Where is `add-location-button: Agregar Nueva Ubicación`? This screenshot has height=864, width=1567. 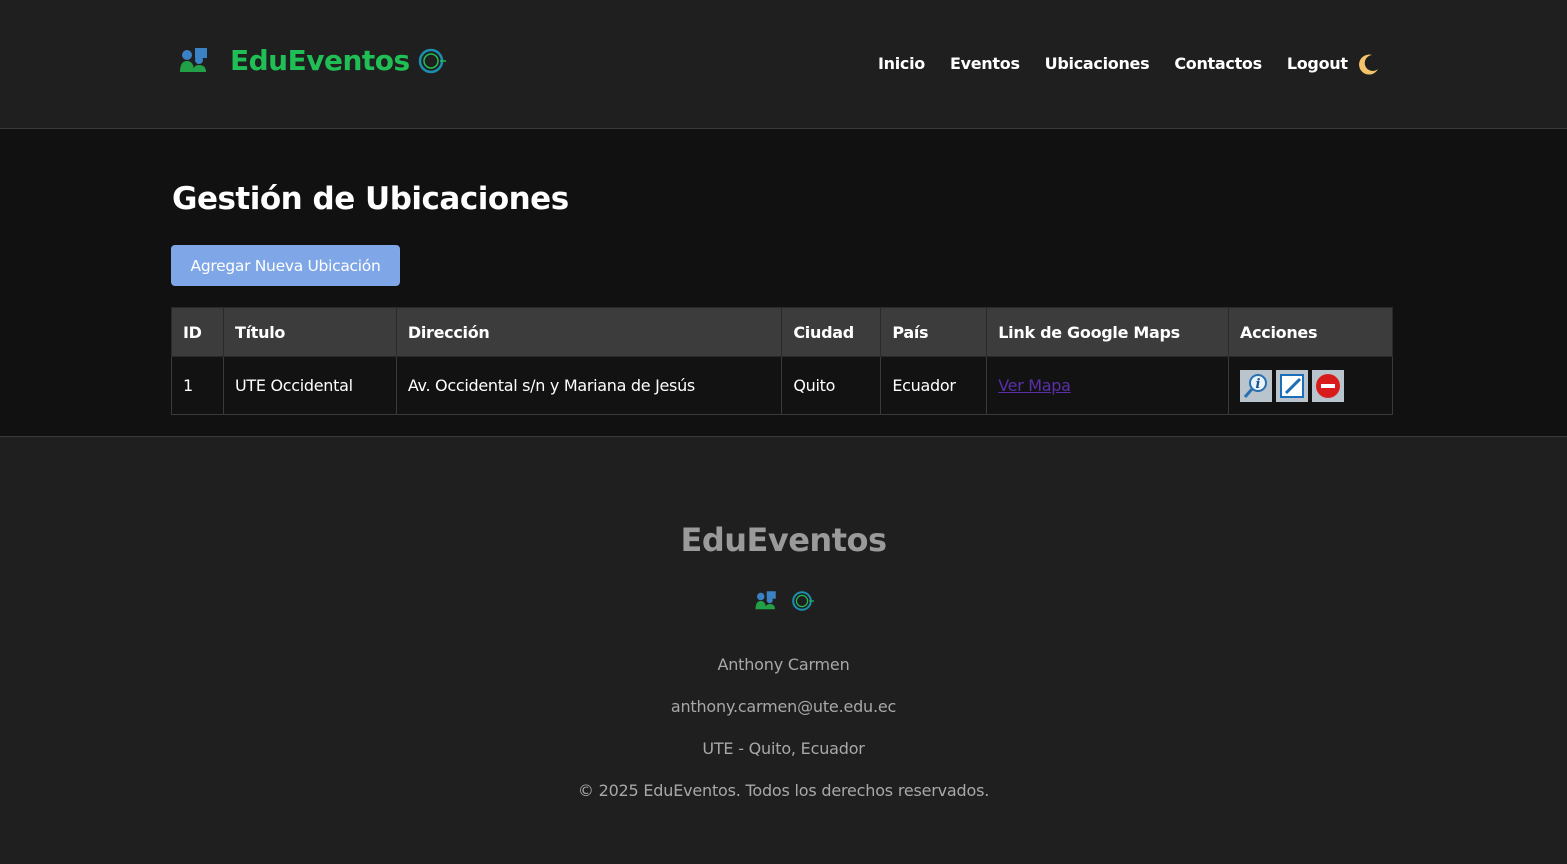
add-location-button: Agregar Nueva Ubicación is located at coordinates (285, 265).